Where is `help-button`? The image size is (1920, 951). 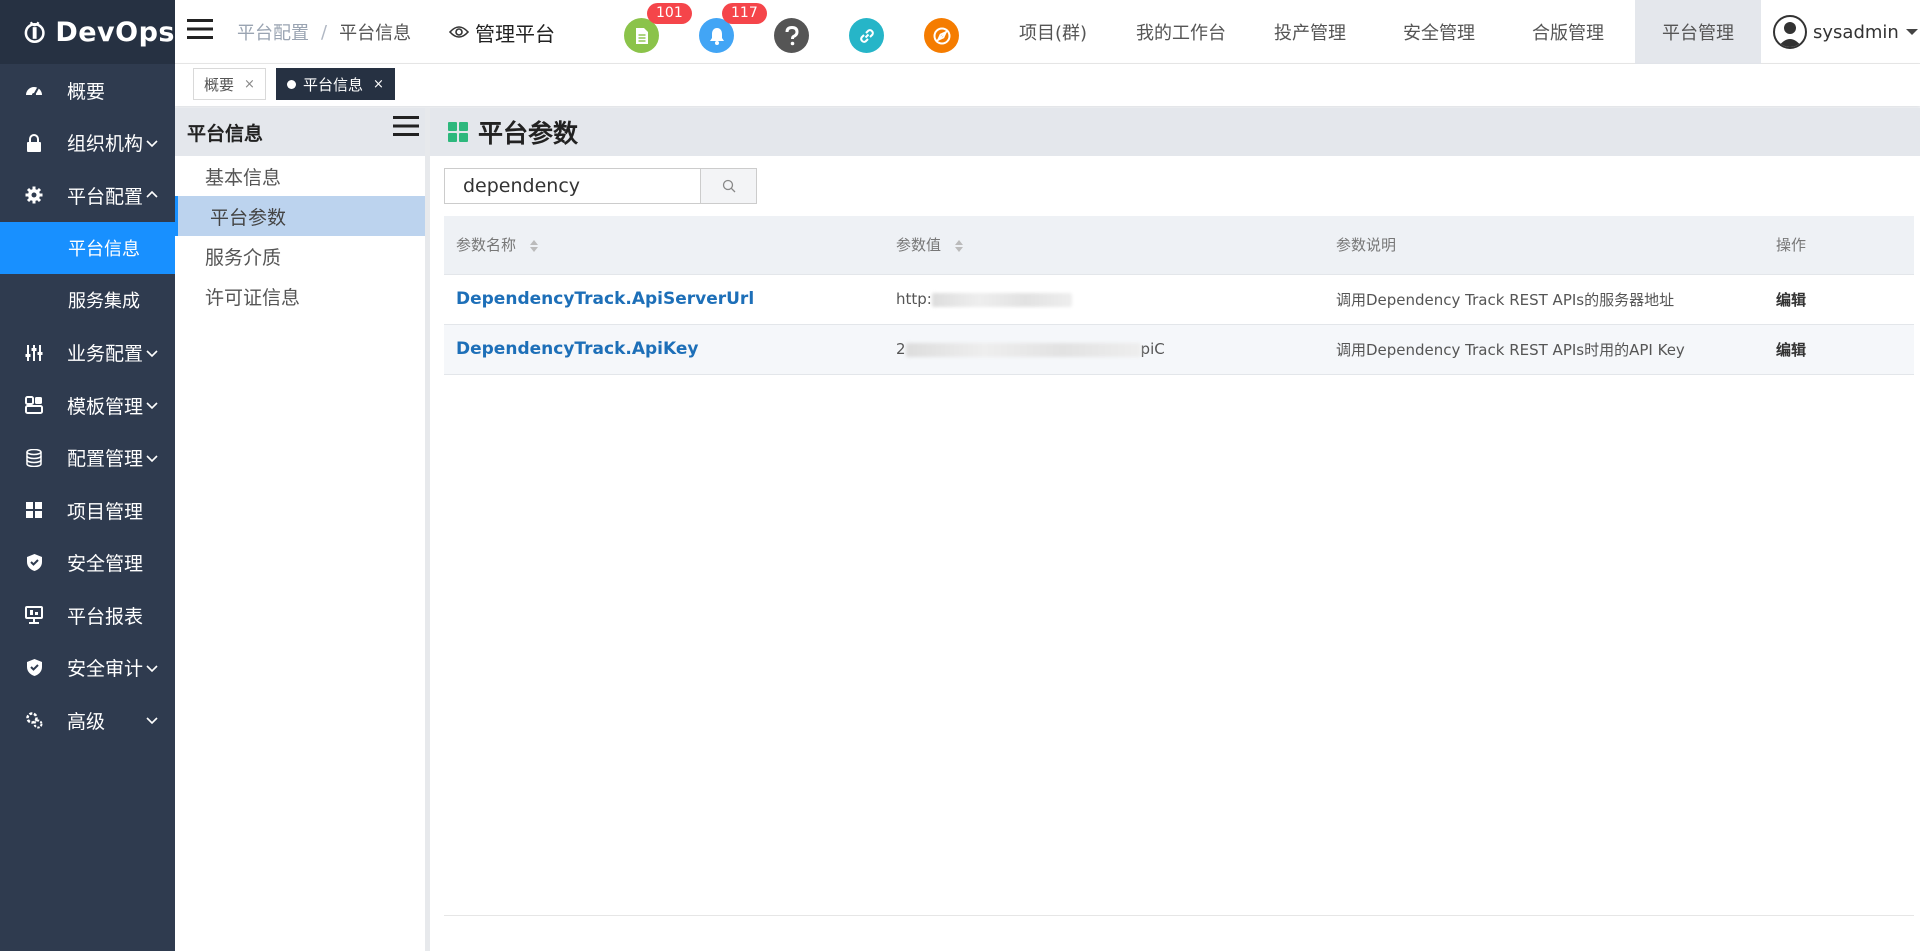 help-button is located at coordinates (791, 35).